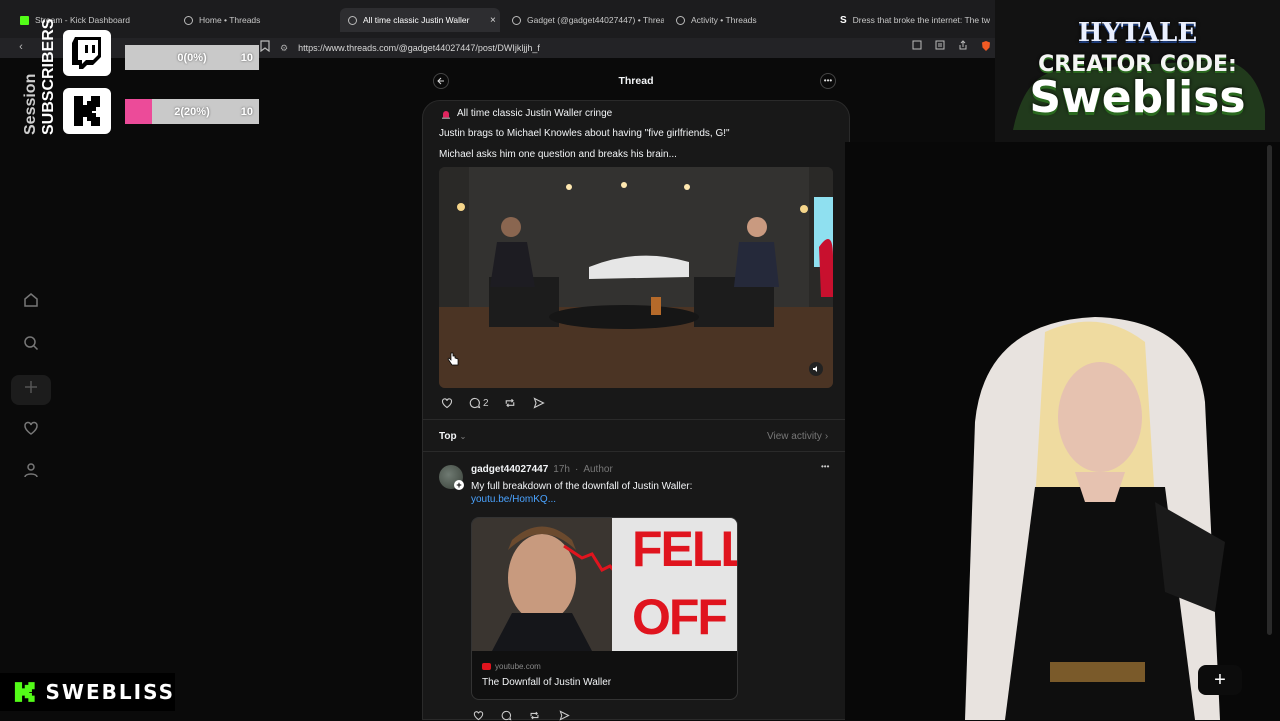 This screenshot has height=721, width=1280. What do you see at coordinates (1220, 680) in the screenshot?
I see `add-post-button: +` at bounding box center [1220, 680].